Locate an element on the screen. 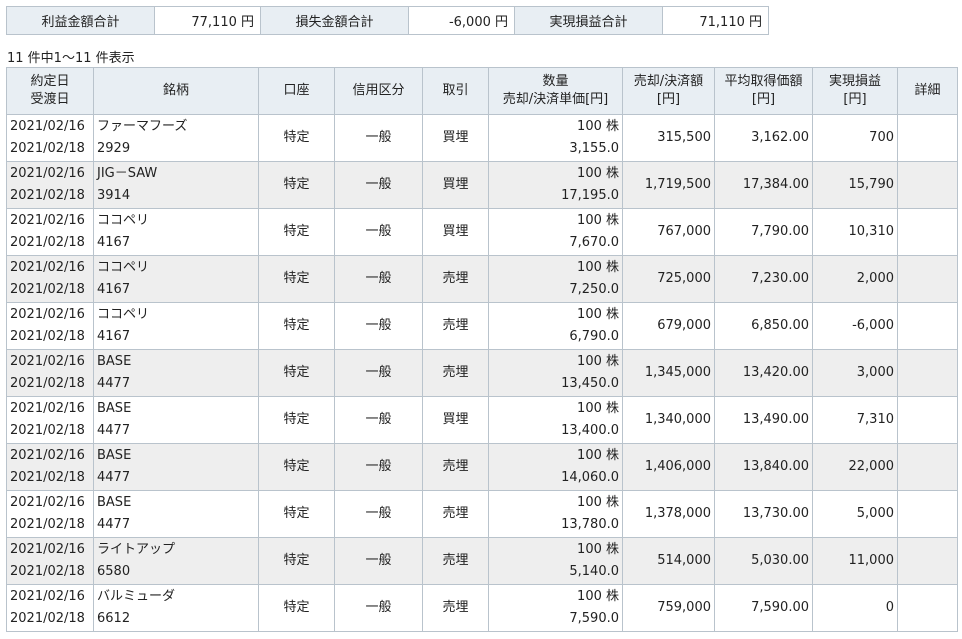 This screenshot has width=962, height=639. symbol-code: 3914 is located at coordinates (114, 195).